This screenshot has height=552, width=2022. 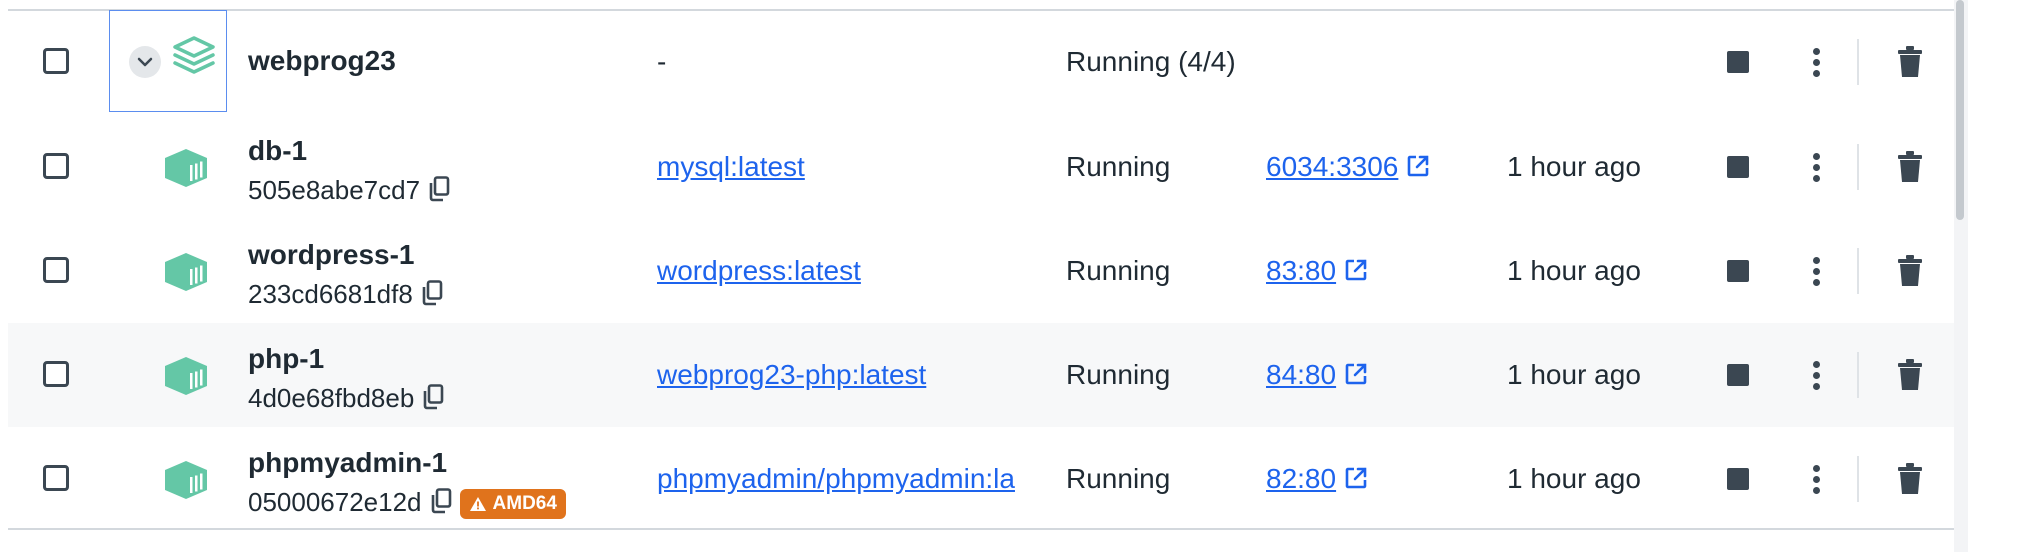 What do you see at coordinates (145, 62) in the screenshot?
I see `chevron-down-icon` at bounding box center [145, 62].